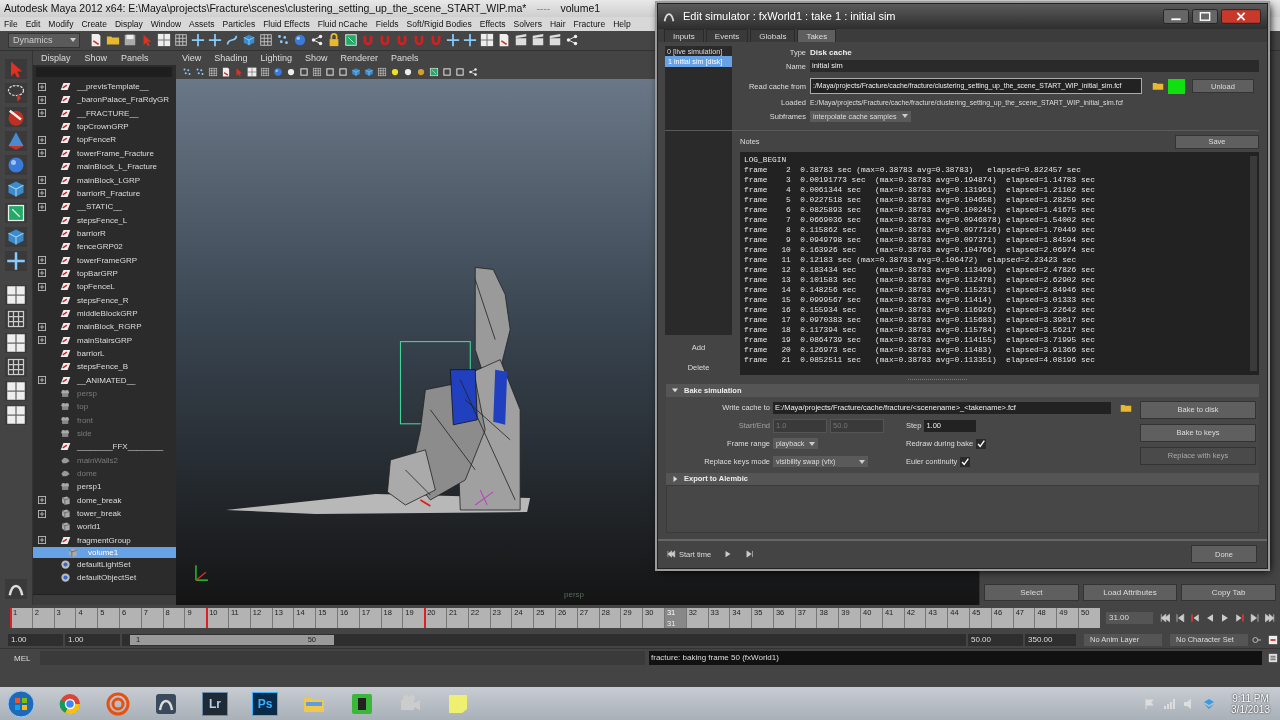 This screenshot has width=1280, height=720. I want to click on menu-item: Fracture, so click(589, 23).